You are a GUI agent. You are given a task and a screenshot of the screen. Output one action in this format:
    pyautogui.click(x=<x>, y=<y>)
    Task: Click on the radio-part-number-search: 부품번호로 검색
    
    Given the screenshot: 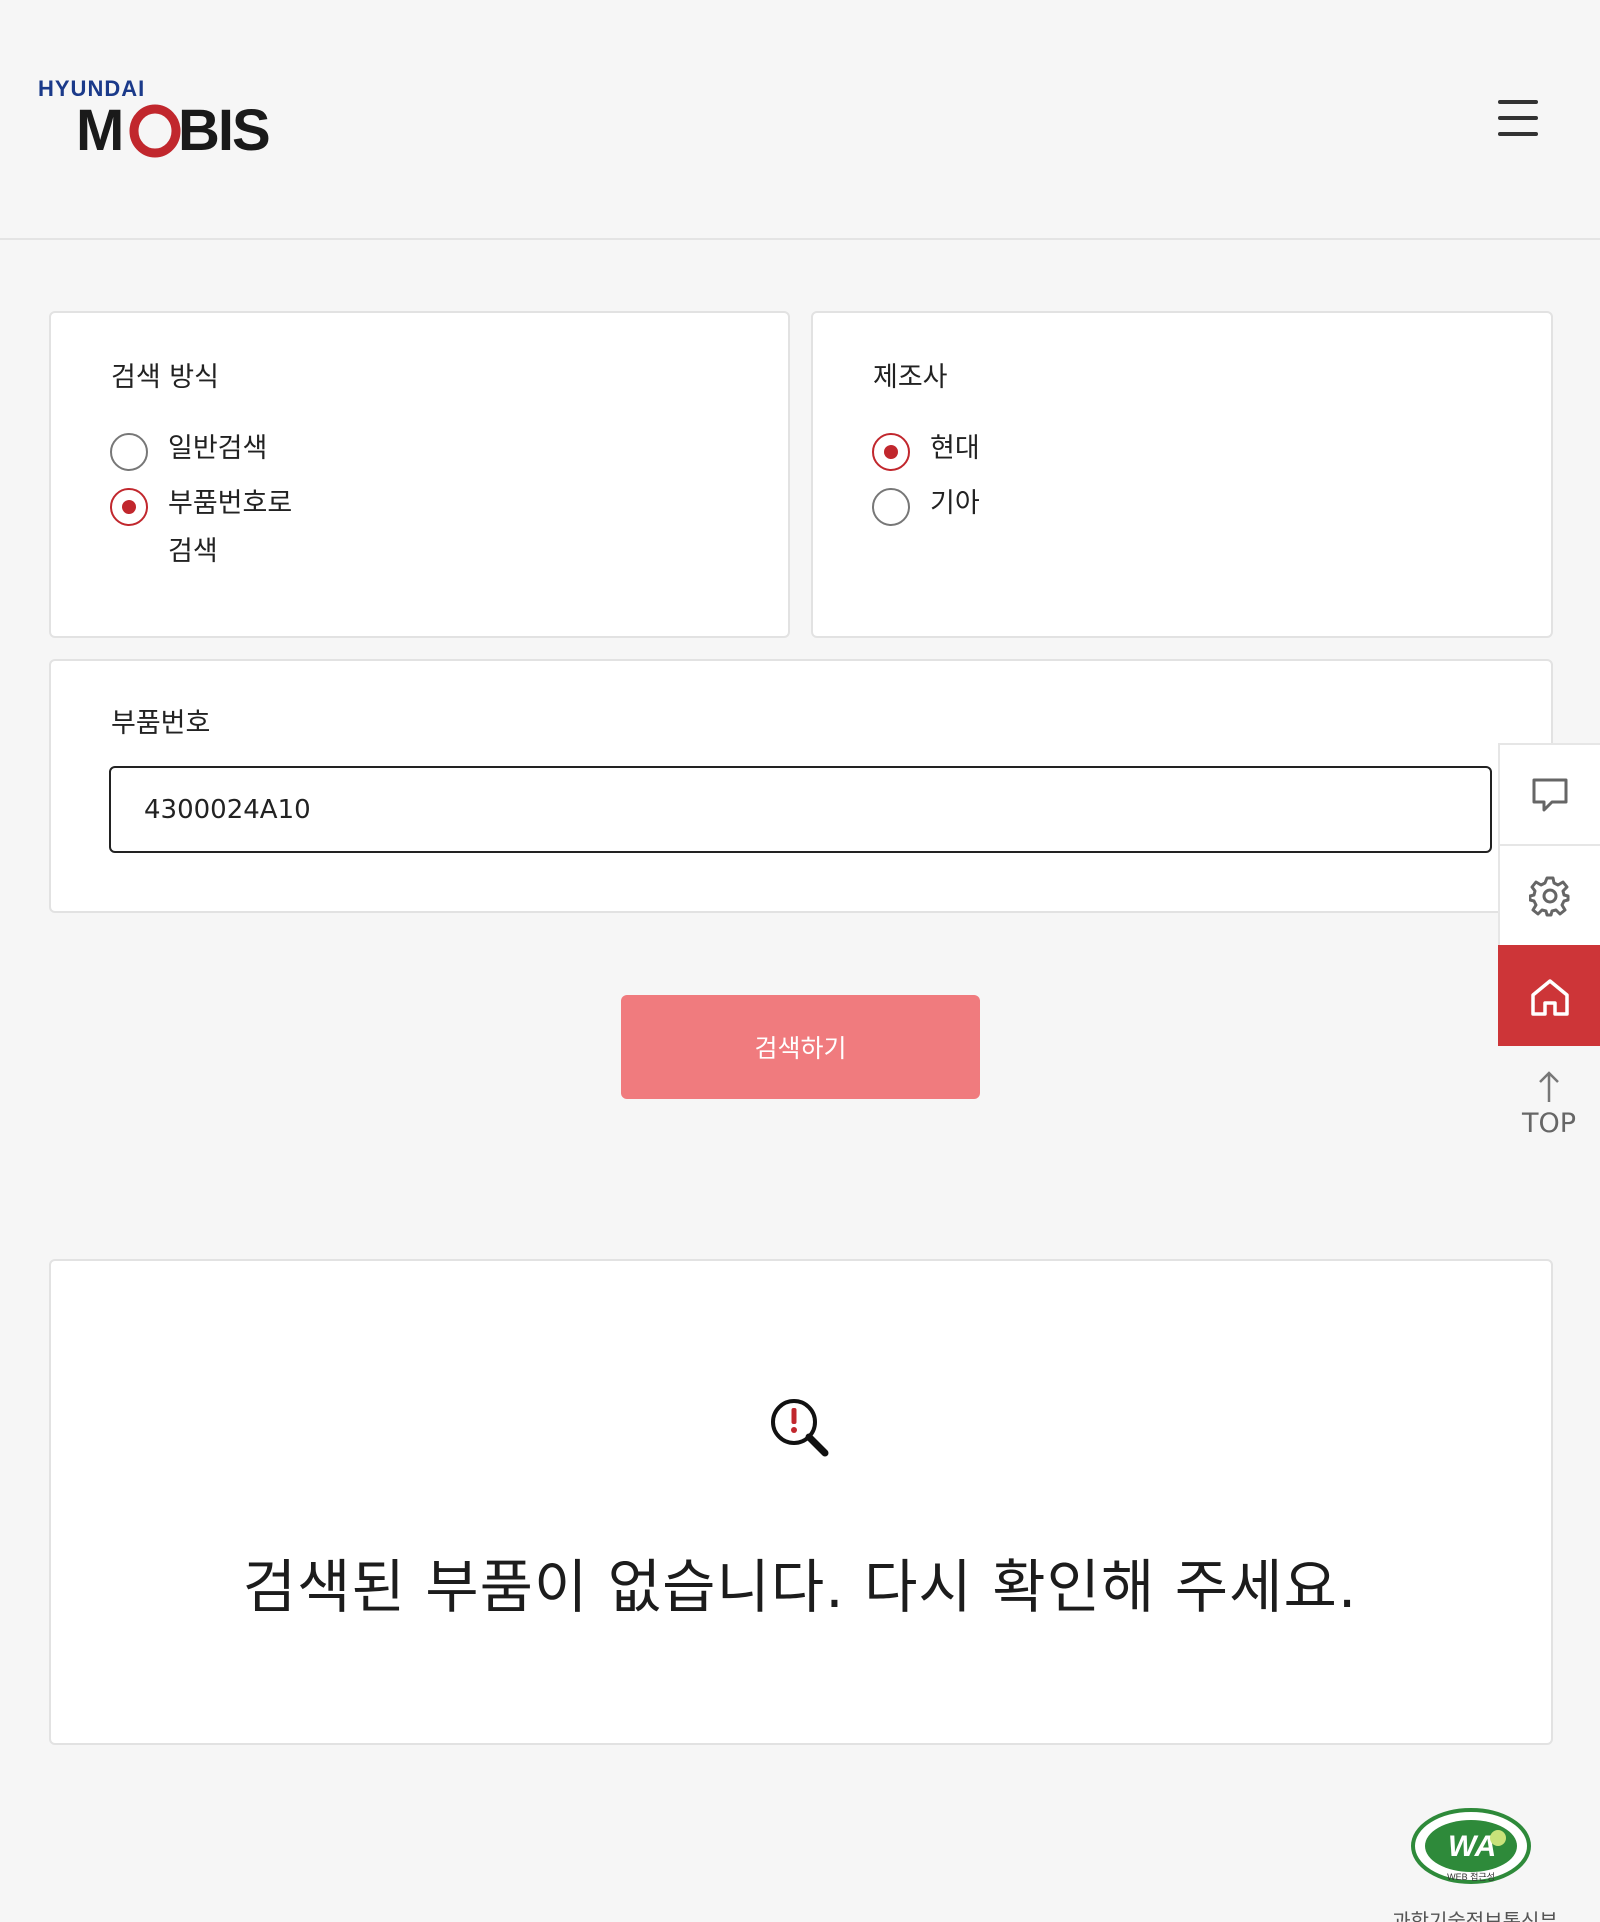 What is the action you would take?
    pyautogui.click(x=214, y=532)
    